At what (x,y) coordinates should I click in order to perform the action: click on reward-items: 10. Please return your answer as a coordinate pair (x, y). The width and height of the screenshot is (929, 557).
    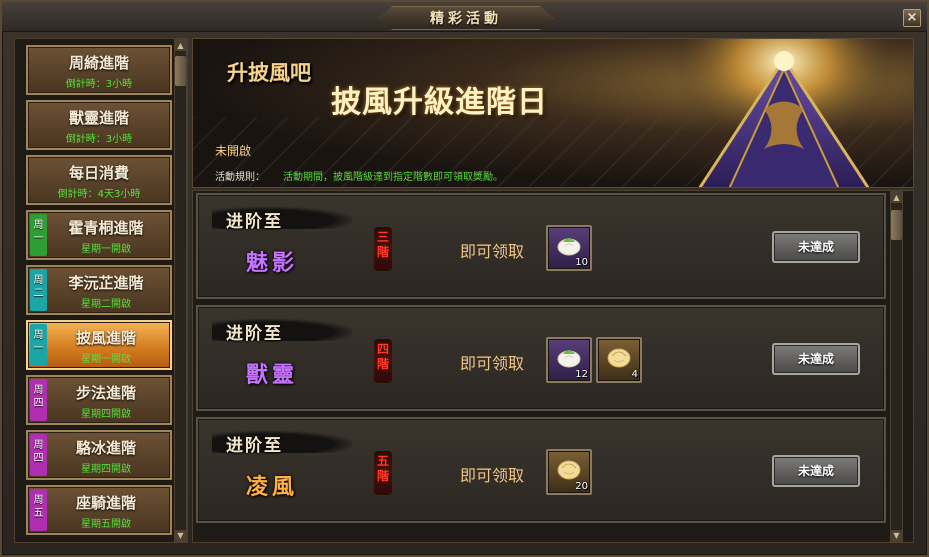
    Looking at the image, I should click on (571, 248).